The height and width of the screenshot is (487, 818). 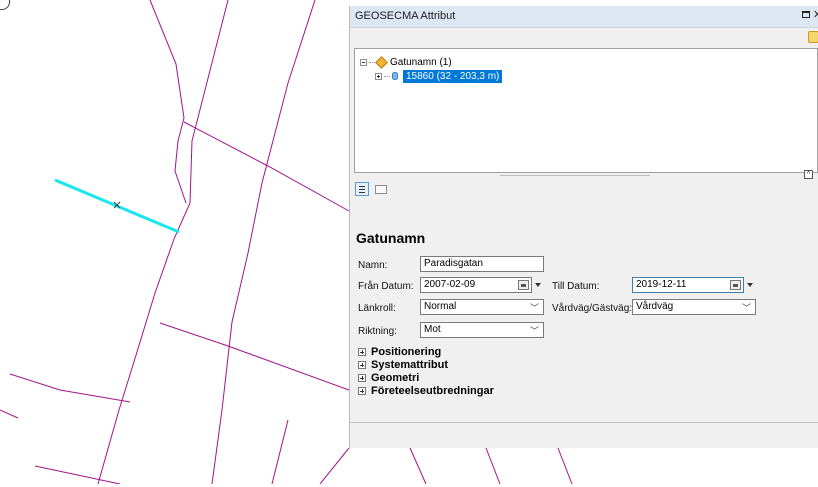 I want to click on panel-titlebar: GEOSECMA Attribut ✕, so click(x=584, y=17).